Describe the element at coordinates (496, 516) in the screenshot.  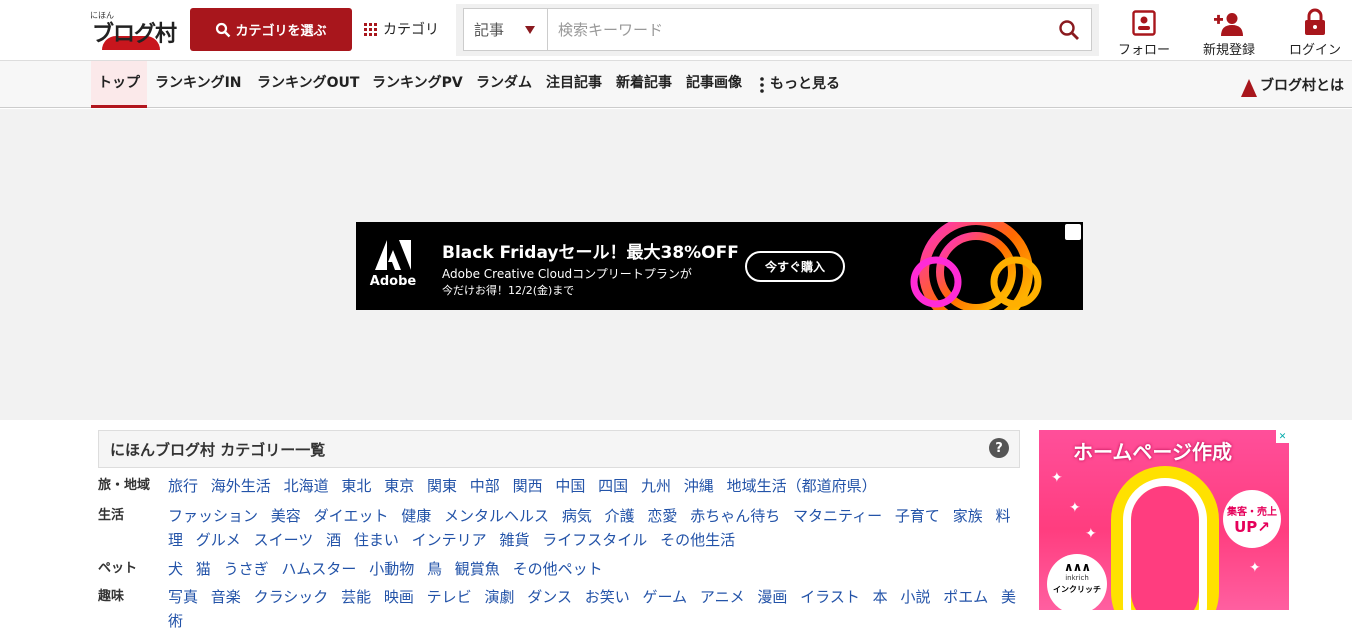
I see `category-link-item: メンタルヘルス` at that location.